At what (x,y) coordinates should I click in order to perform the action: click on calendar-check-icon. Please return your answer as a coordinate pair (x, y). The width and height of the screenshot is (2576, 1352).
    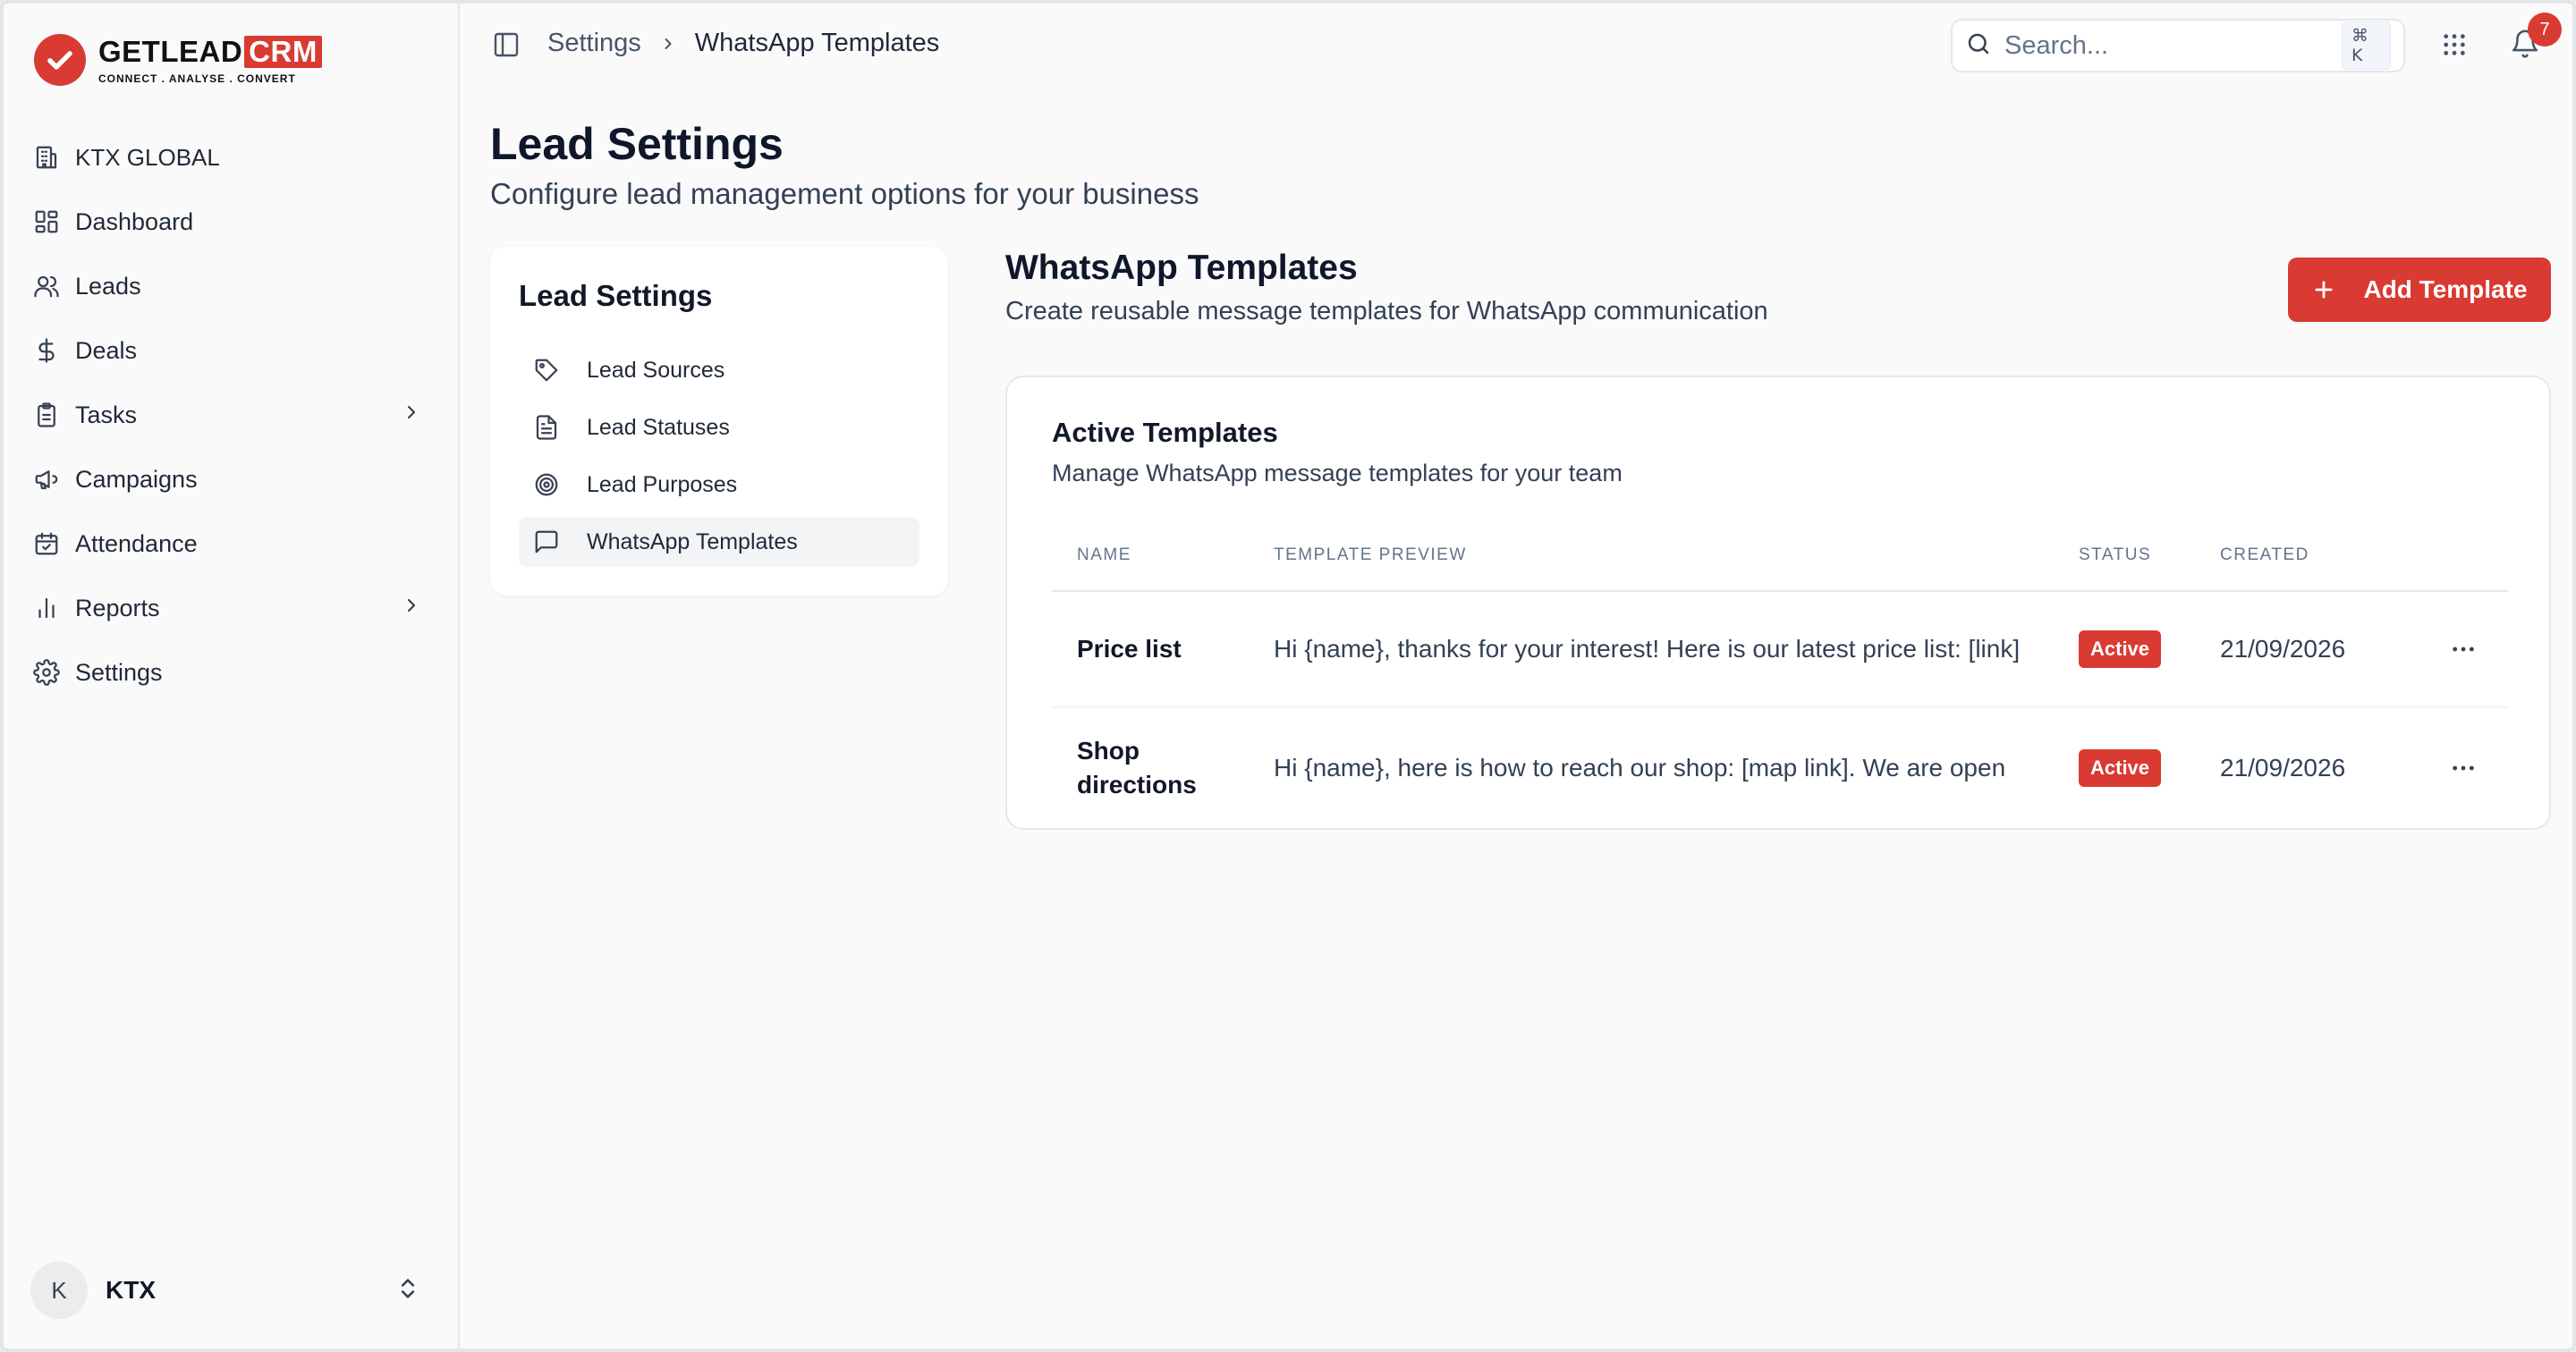
    Looking at the image, I should click on (46, 544).